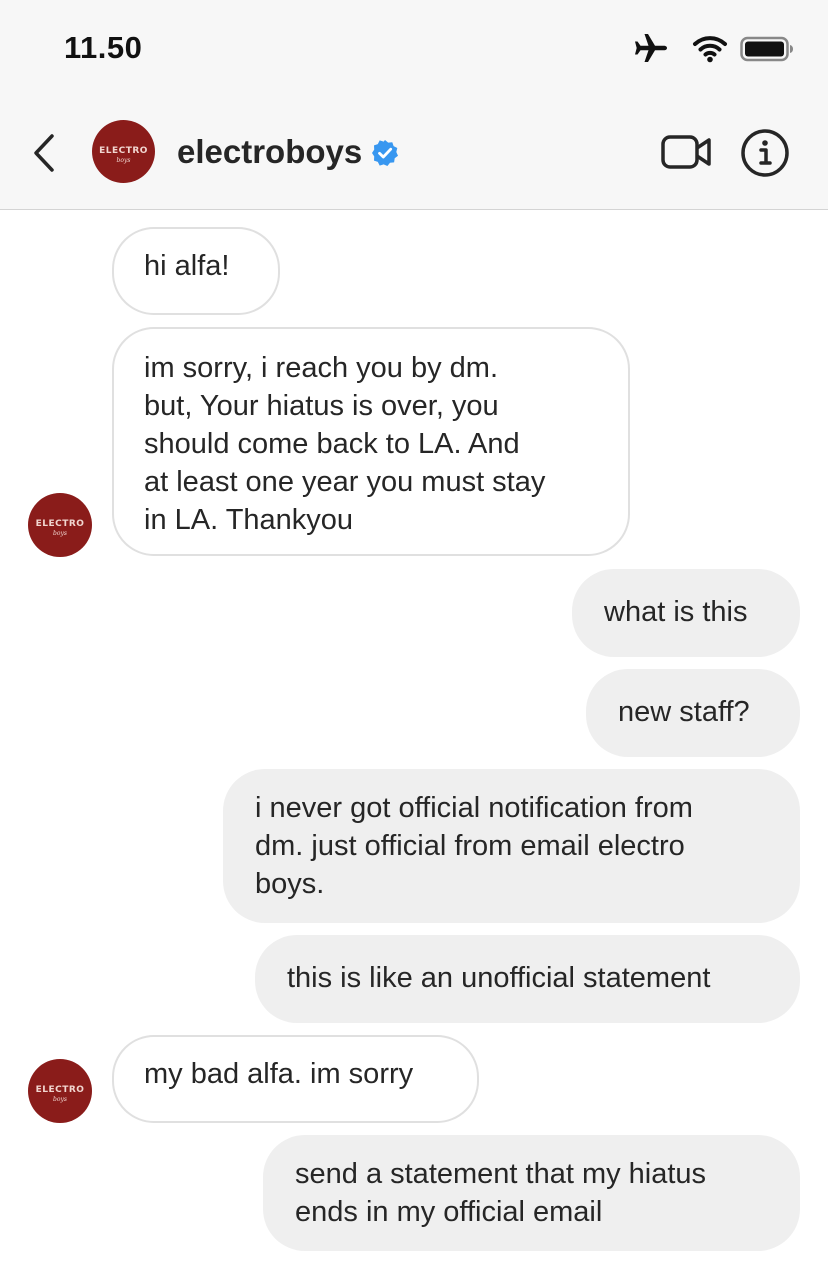 The height and width of the screenshot is (1285, 828). Describe the element at coordinates (693, 713) in the screenshot. I see `message-bubble-outgoing: new staff?` at that location.